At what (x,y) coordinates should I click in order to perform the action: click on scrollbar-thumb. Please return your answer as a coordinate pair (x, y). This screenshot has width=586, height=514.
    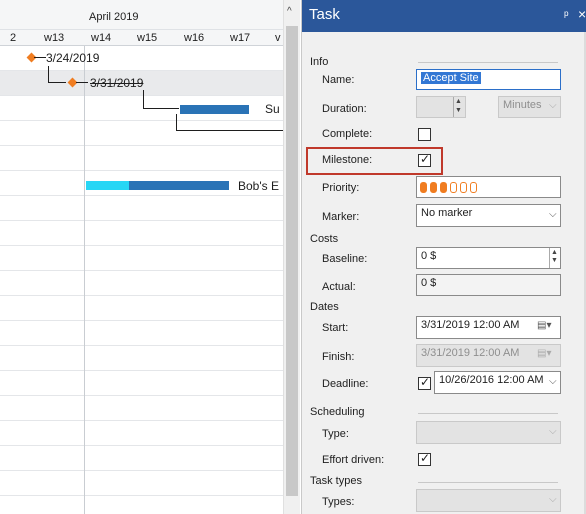
    Looking at the image, I should click on (292, 261).